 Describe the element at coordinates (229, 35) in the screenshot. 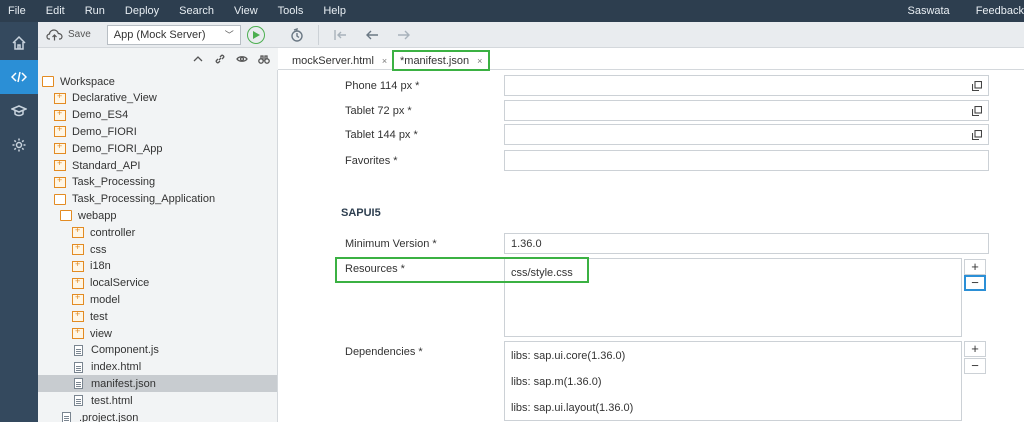

I see `chevron-down-icon: ﹀` at that location.